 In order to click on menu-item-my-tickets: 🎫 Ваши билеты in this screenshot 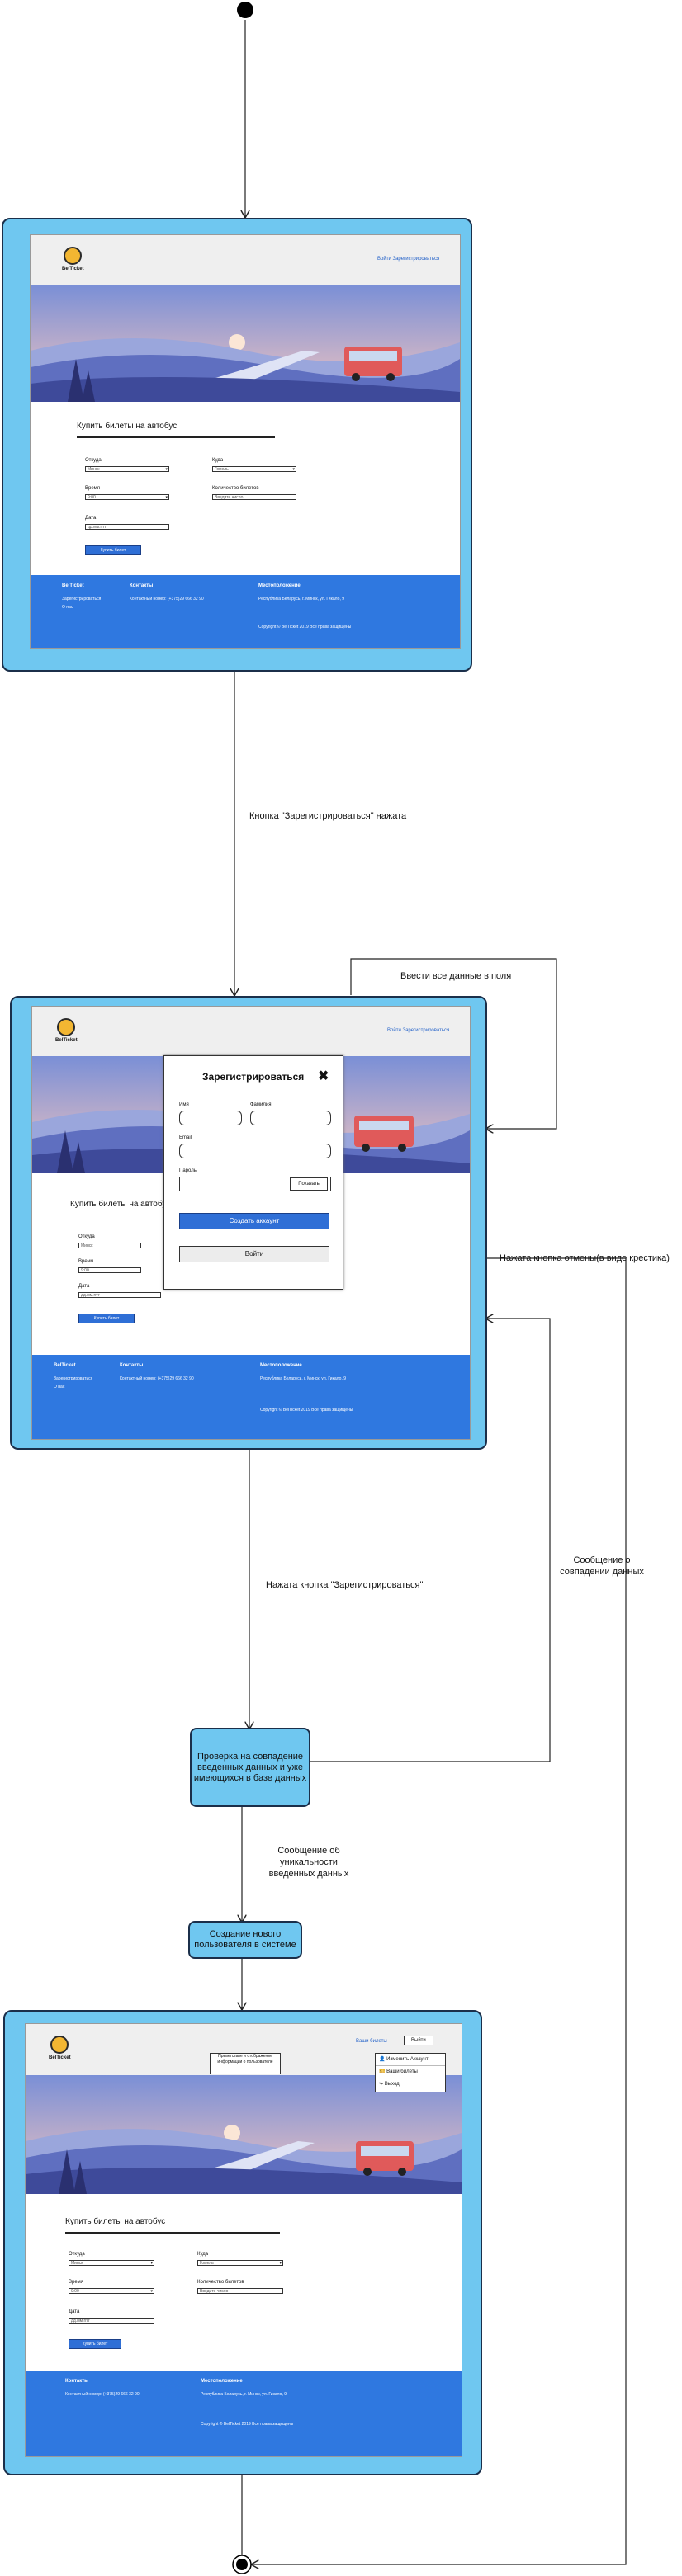, I will do `click(410, 2072)`.